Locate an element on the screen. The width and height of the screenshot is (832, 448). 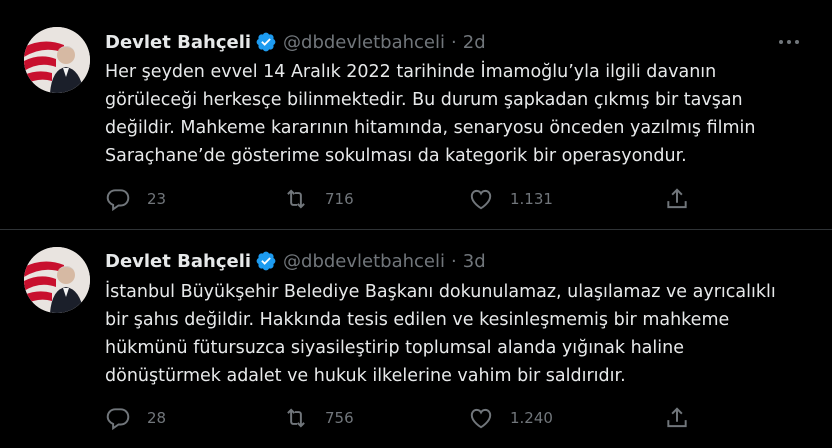
retweet-button: 756 is located at coordinates (318, 418).